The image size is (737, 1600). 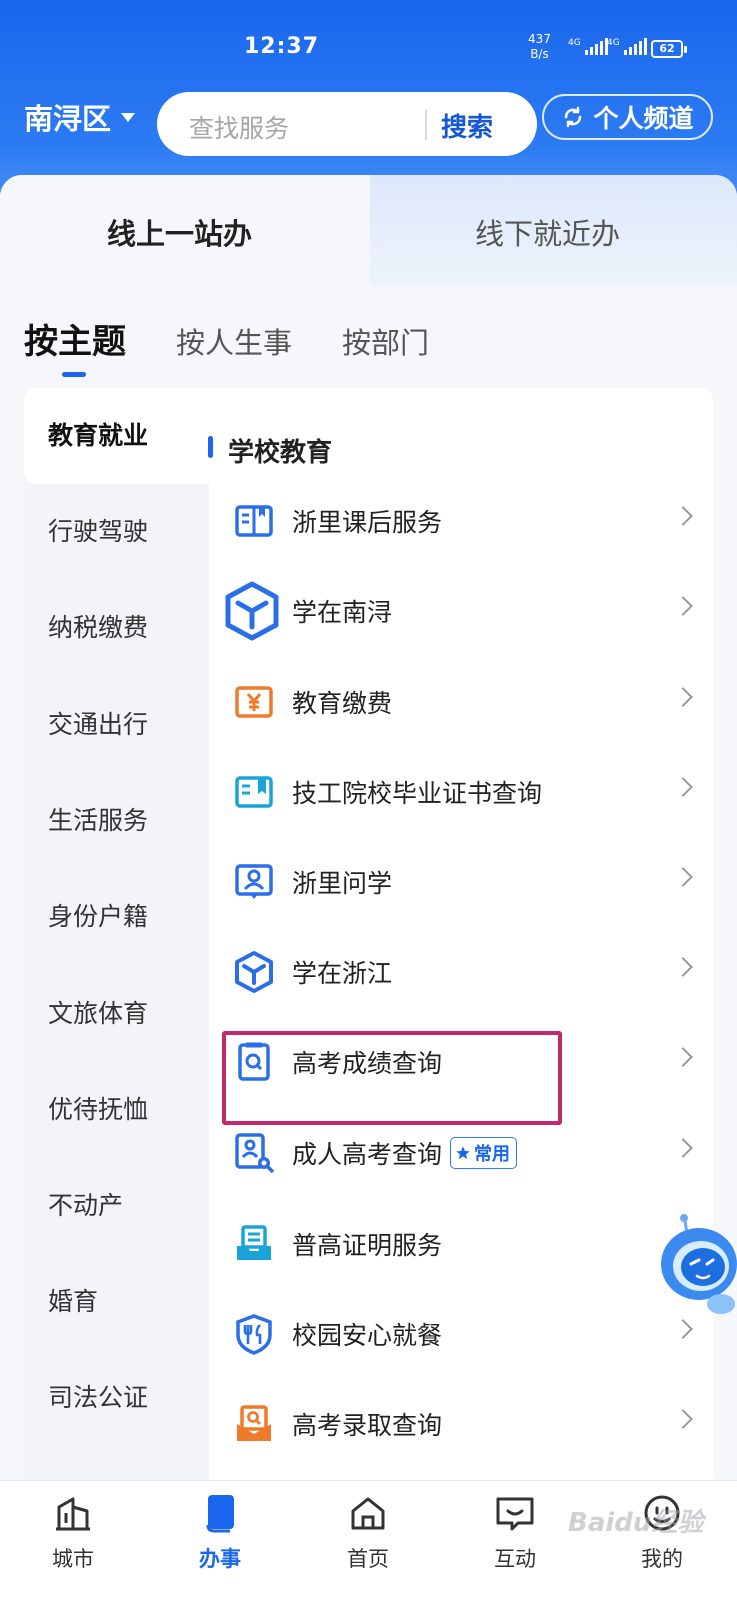 I want to click on section-title: 学校教育, so click(x=280, y=453).